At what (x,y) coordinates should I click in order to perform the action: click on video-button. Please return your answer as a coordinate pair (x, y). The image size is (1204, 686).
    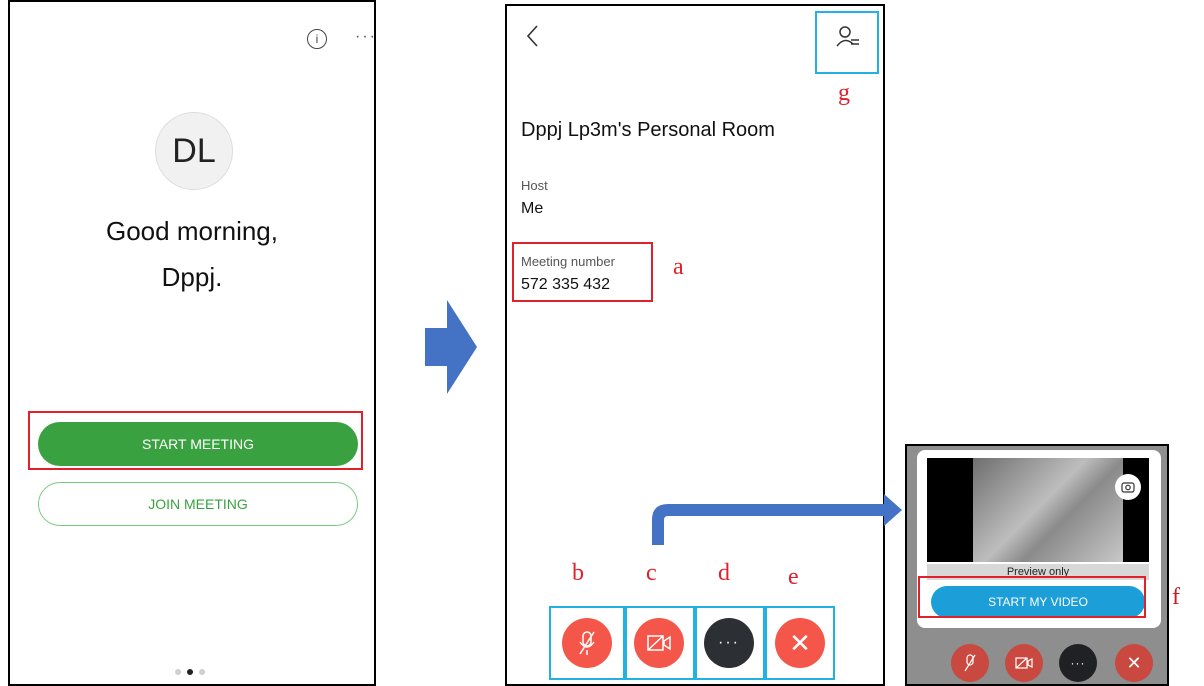
    Looking at the image, I should click on (659, 643).